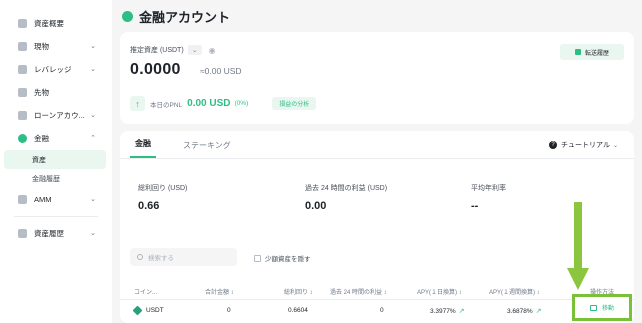 The image size is (642, 323). I want to click on sidebar-item-overview: 資産概要, so click(56, 23).